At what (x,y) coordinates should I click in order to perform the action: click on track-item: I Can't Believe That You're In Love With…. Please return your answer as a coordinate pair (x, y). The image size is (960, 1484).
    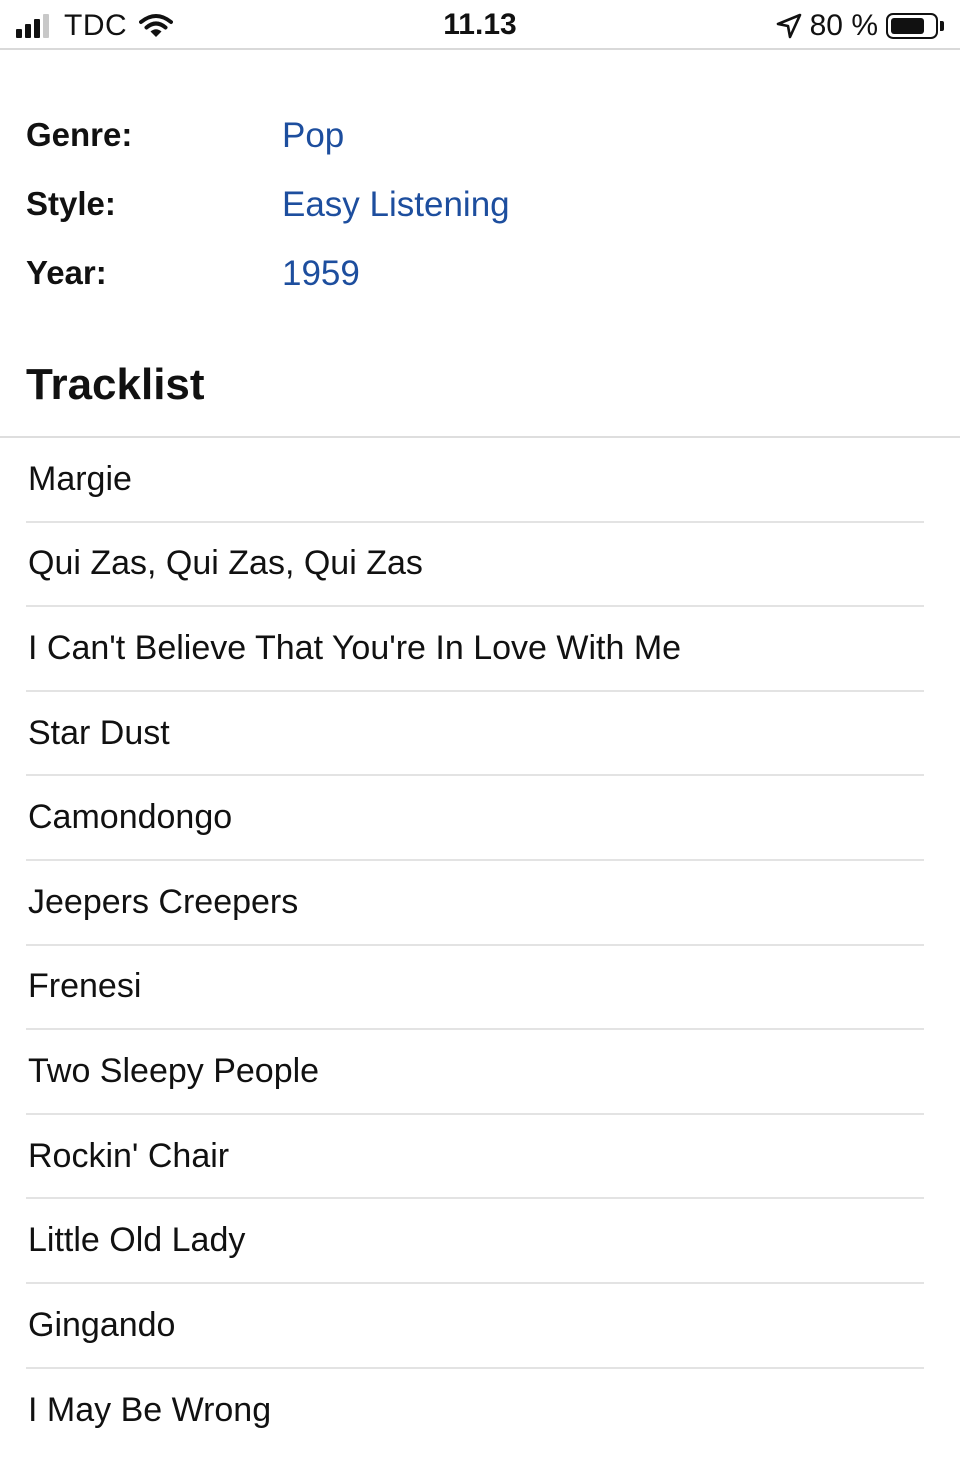
    Looking at the image, I should click on (475, 649).